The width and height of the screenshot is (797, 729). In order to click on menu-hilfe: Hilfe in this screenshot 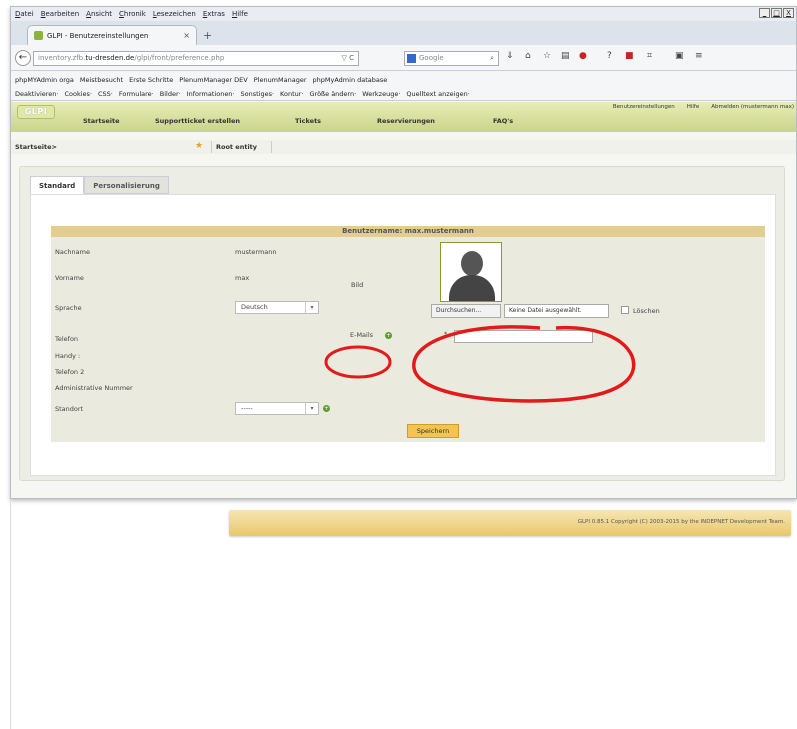, I will do `click(240, 14)`.